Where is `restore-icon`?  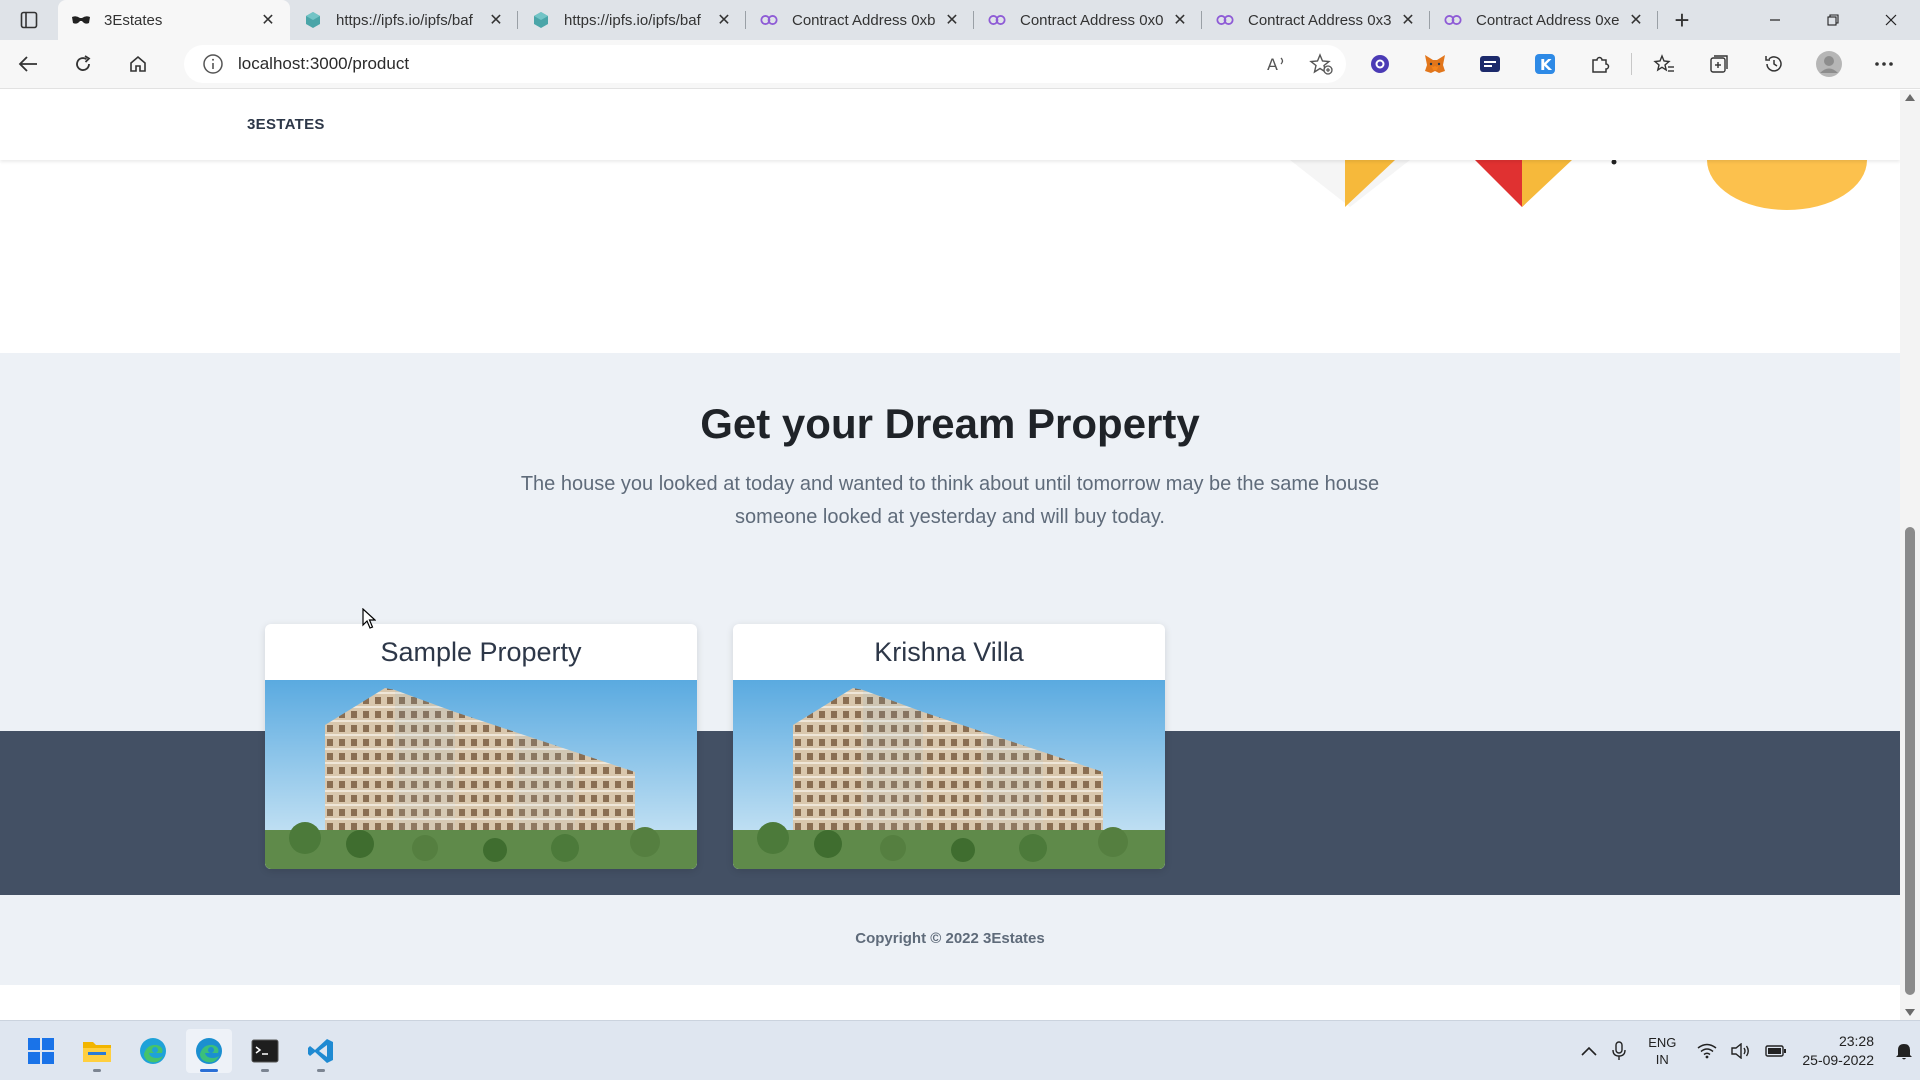 restore-icon is located at coordinates (1833, 20).